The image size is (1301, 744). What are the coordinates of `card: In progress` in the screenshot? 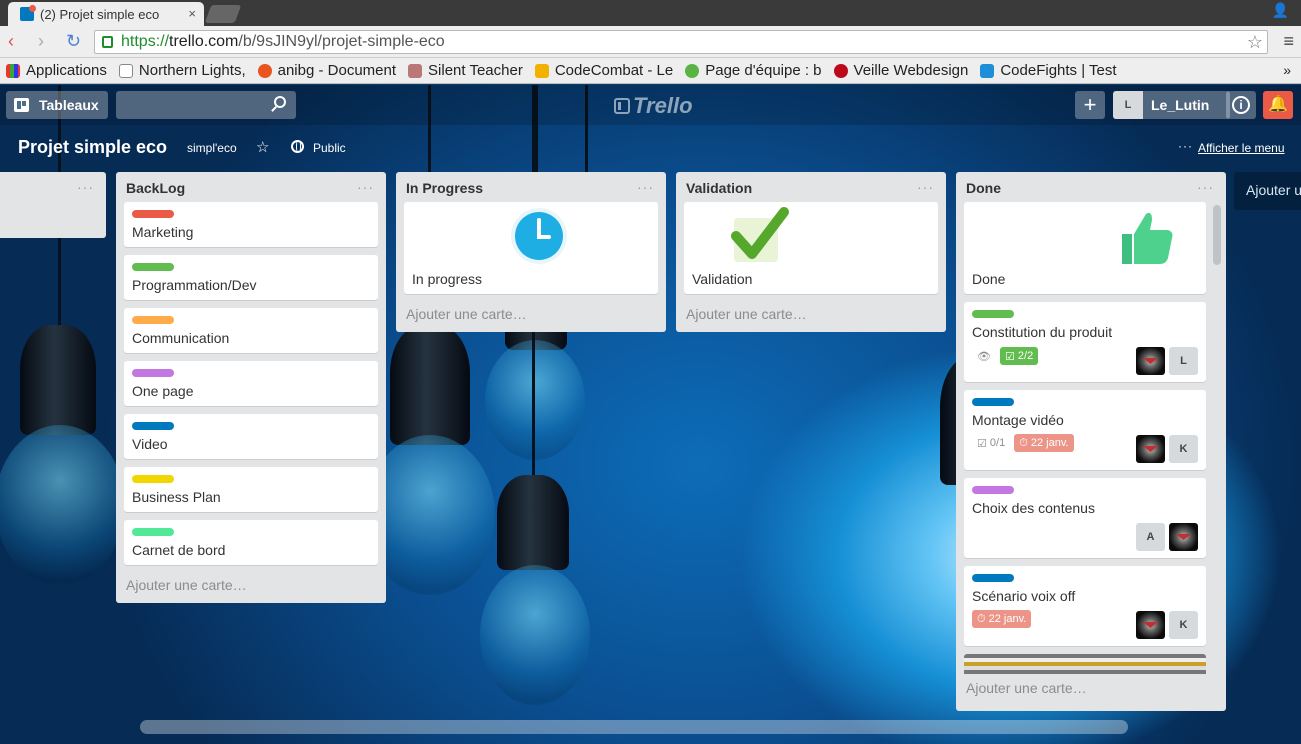 It's located at (531, 248).